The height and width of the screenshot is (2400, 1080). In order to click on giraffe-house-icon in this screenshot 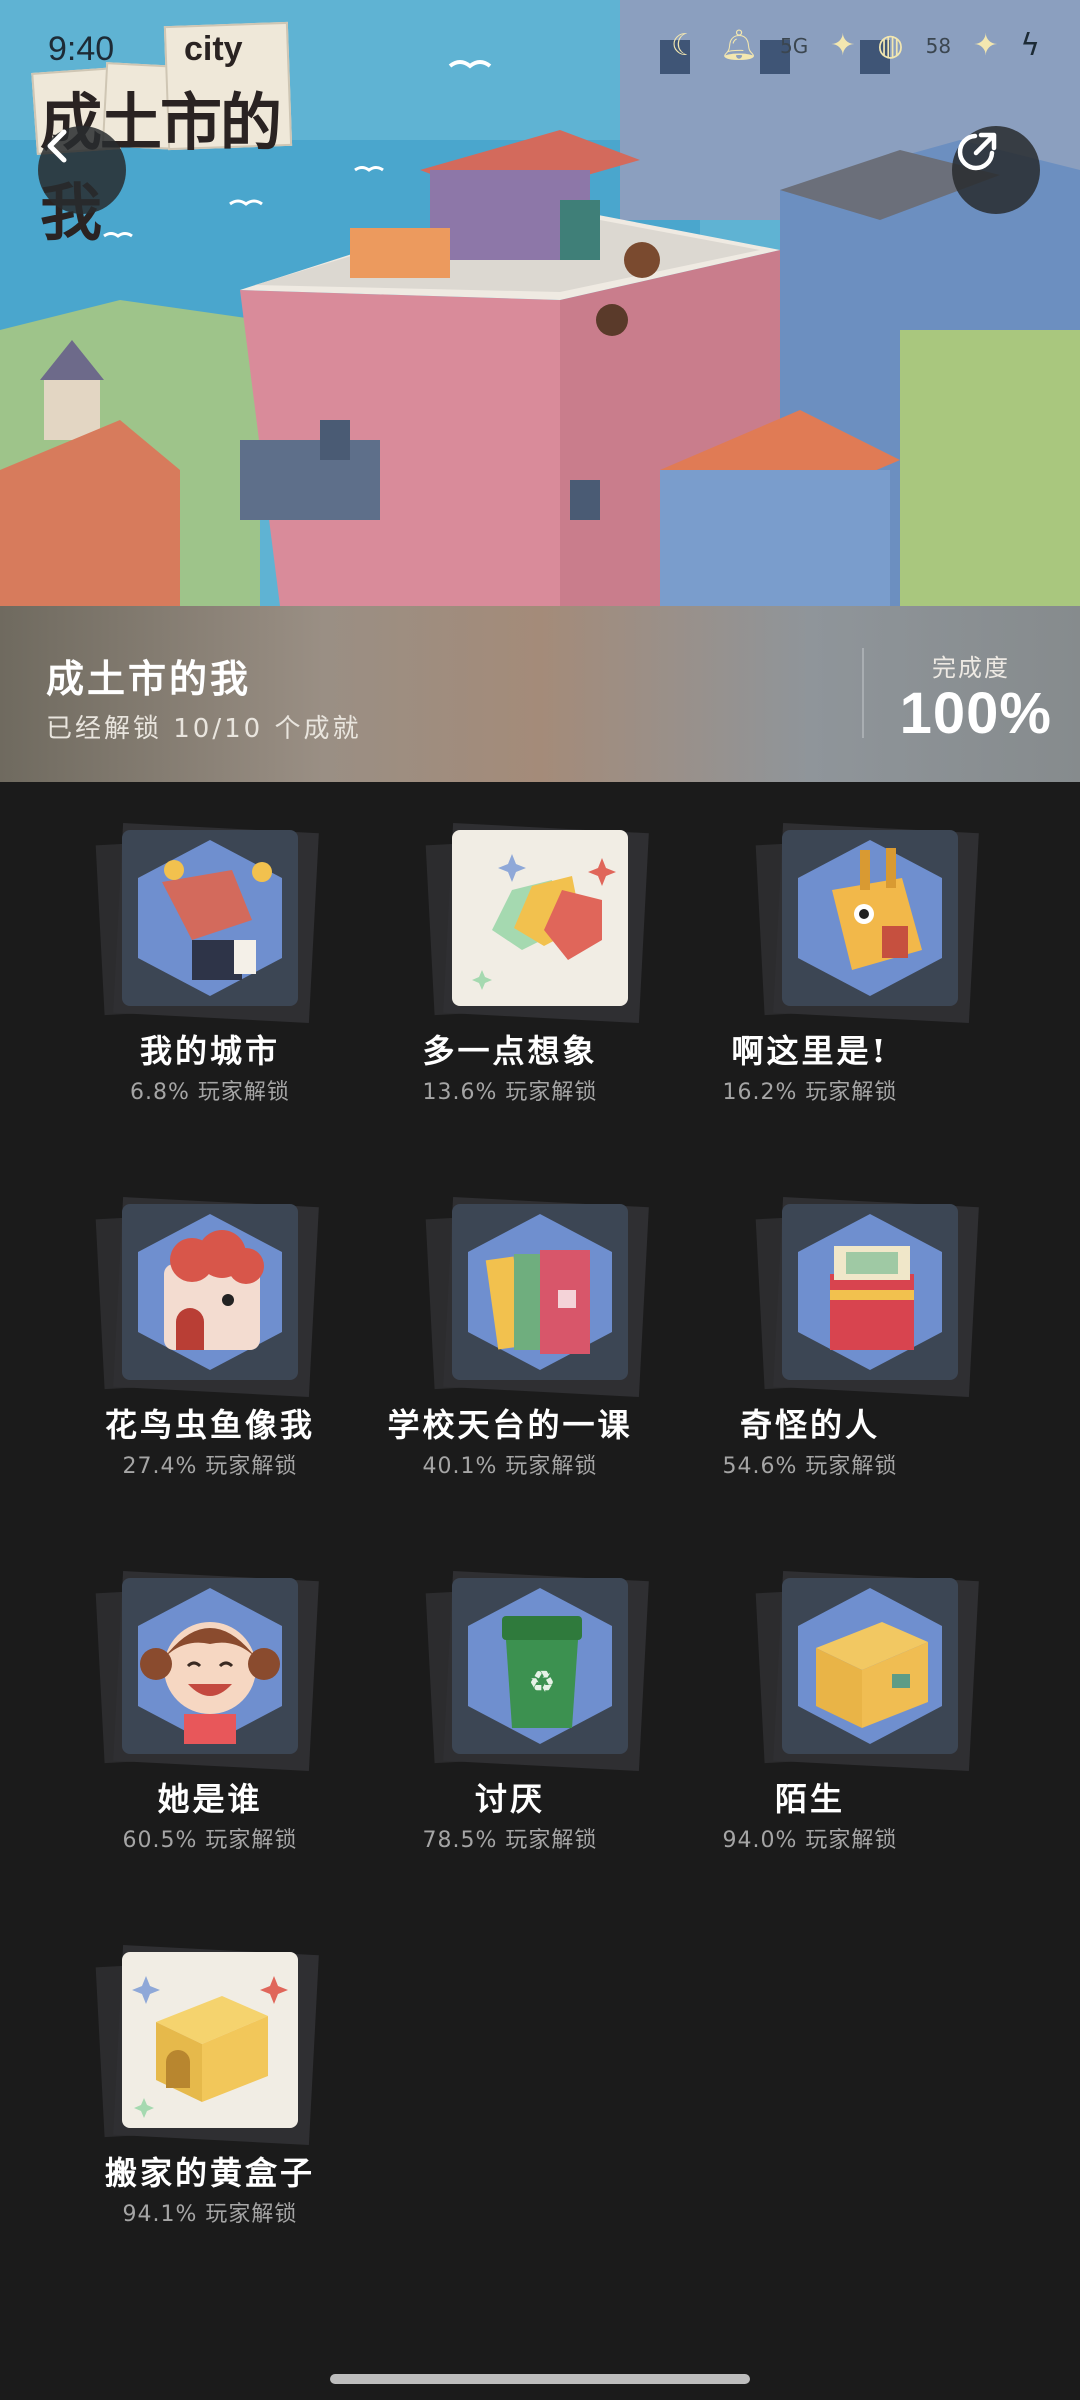, I will do `click(870, 918)`.